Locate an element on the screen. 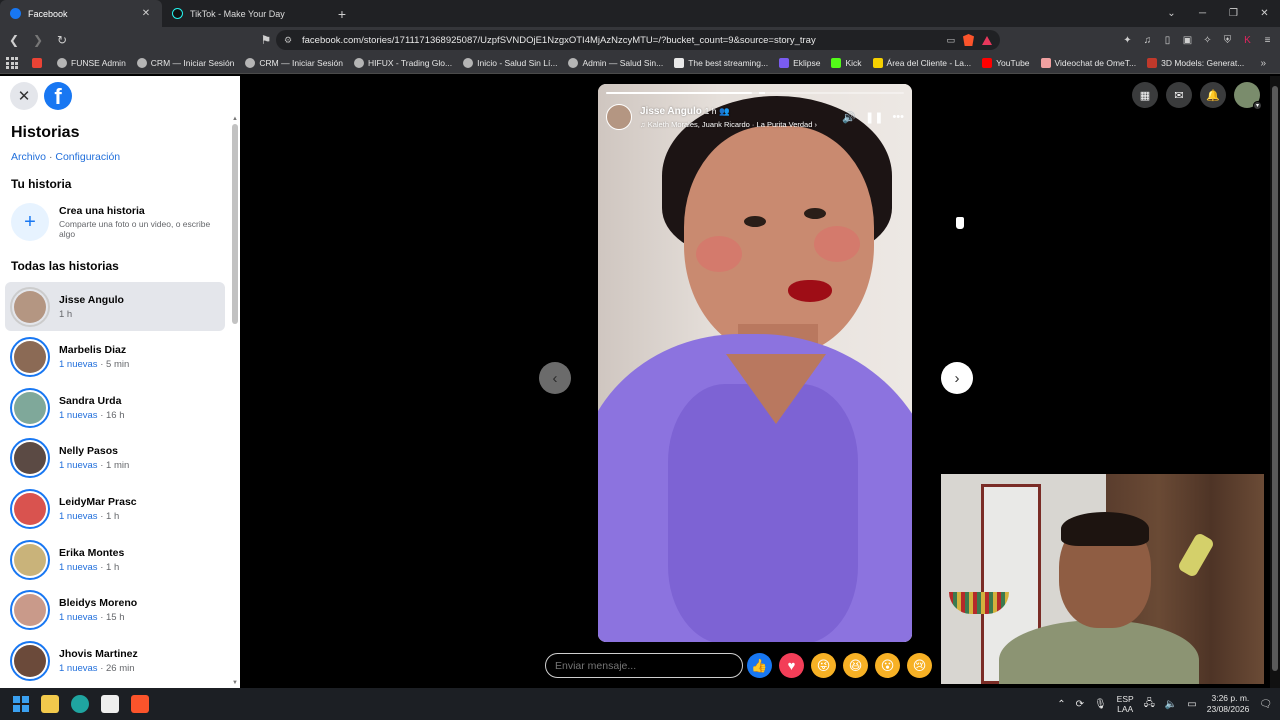 The height and width of the screenshot is (720, 1280). story-item: Marbelis Diaz 1 nuevas · 5 min is located at coordinates (115, 356).